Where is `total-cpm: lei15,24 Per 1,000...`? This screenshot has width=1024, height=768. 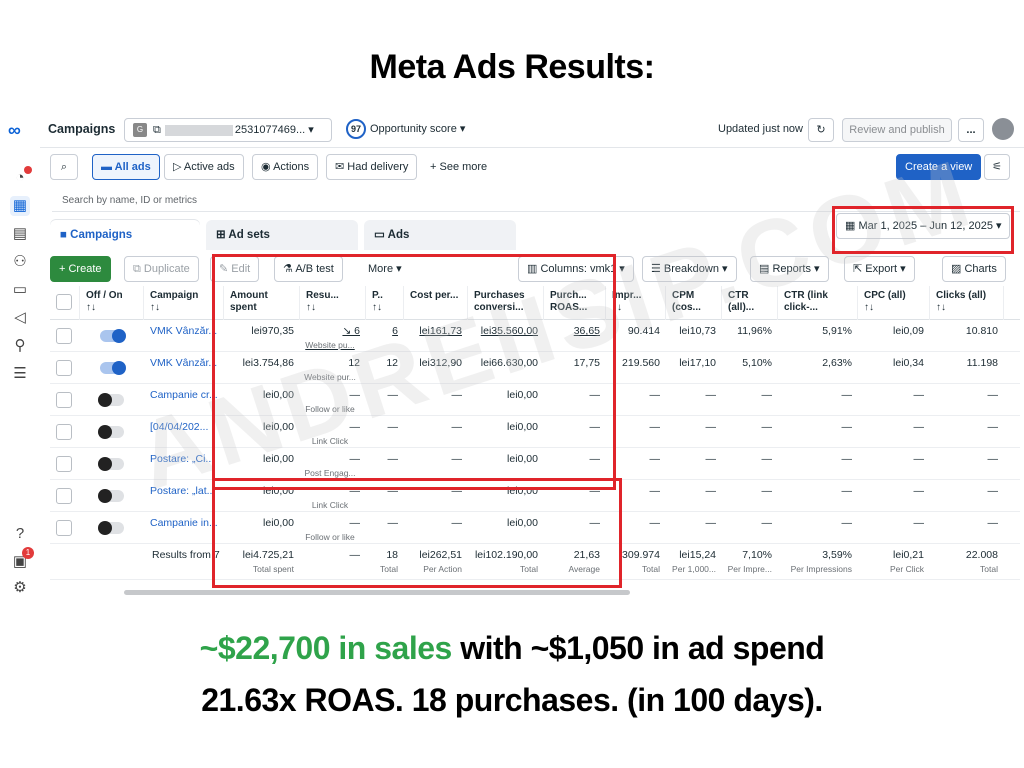
total-cpm: lei15,24 Per 1,000... is located at coordinates (694, 561).